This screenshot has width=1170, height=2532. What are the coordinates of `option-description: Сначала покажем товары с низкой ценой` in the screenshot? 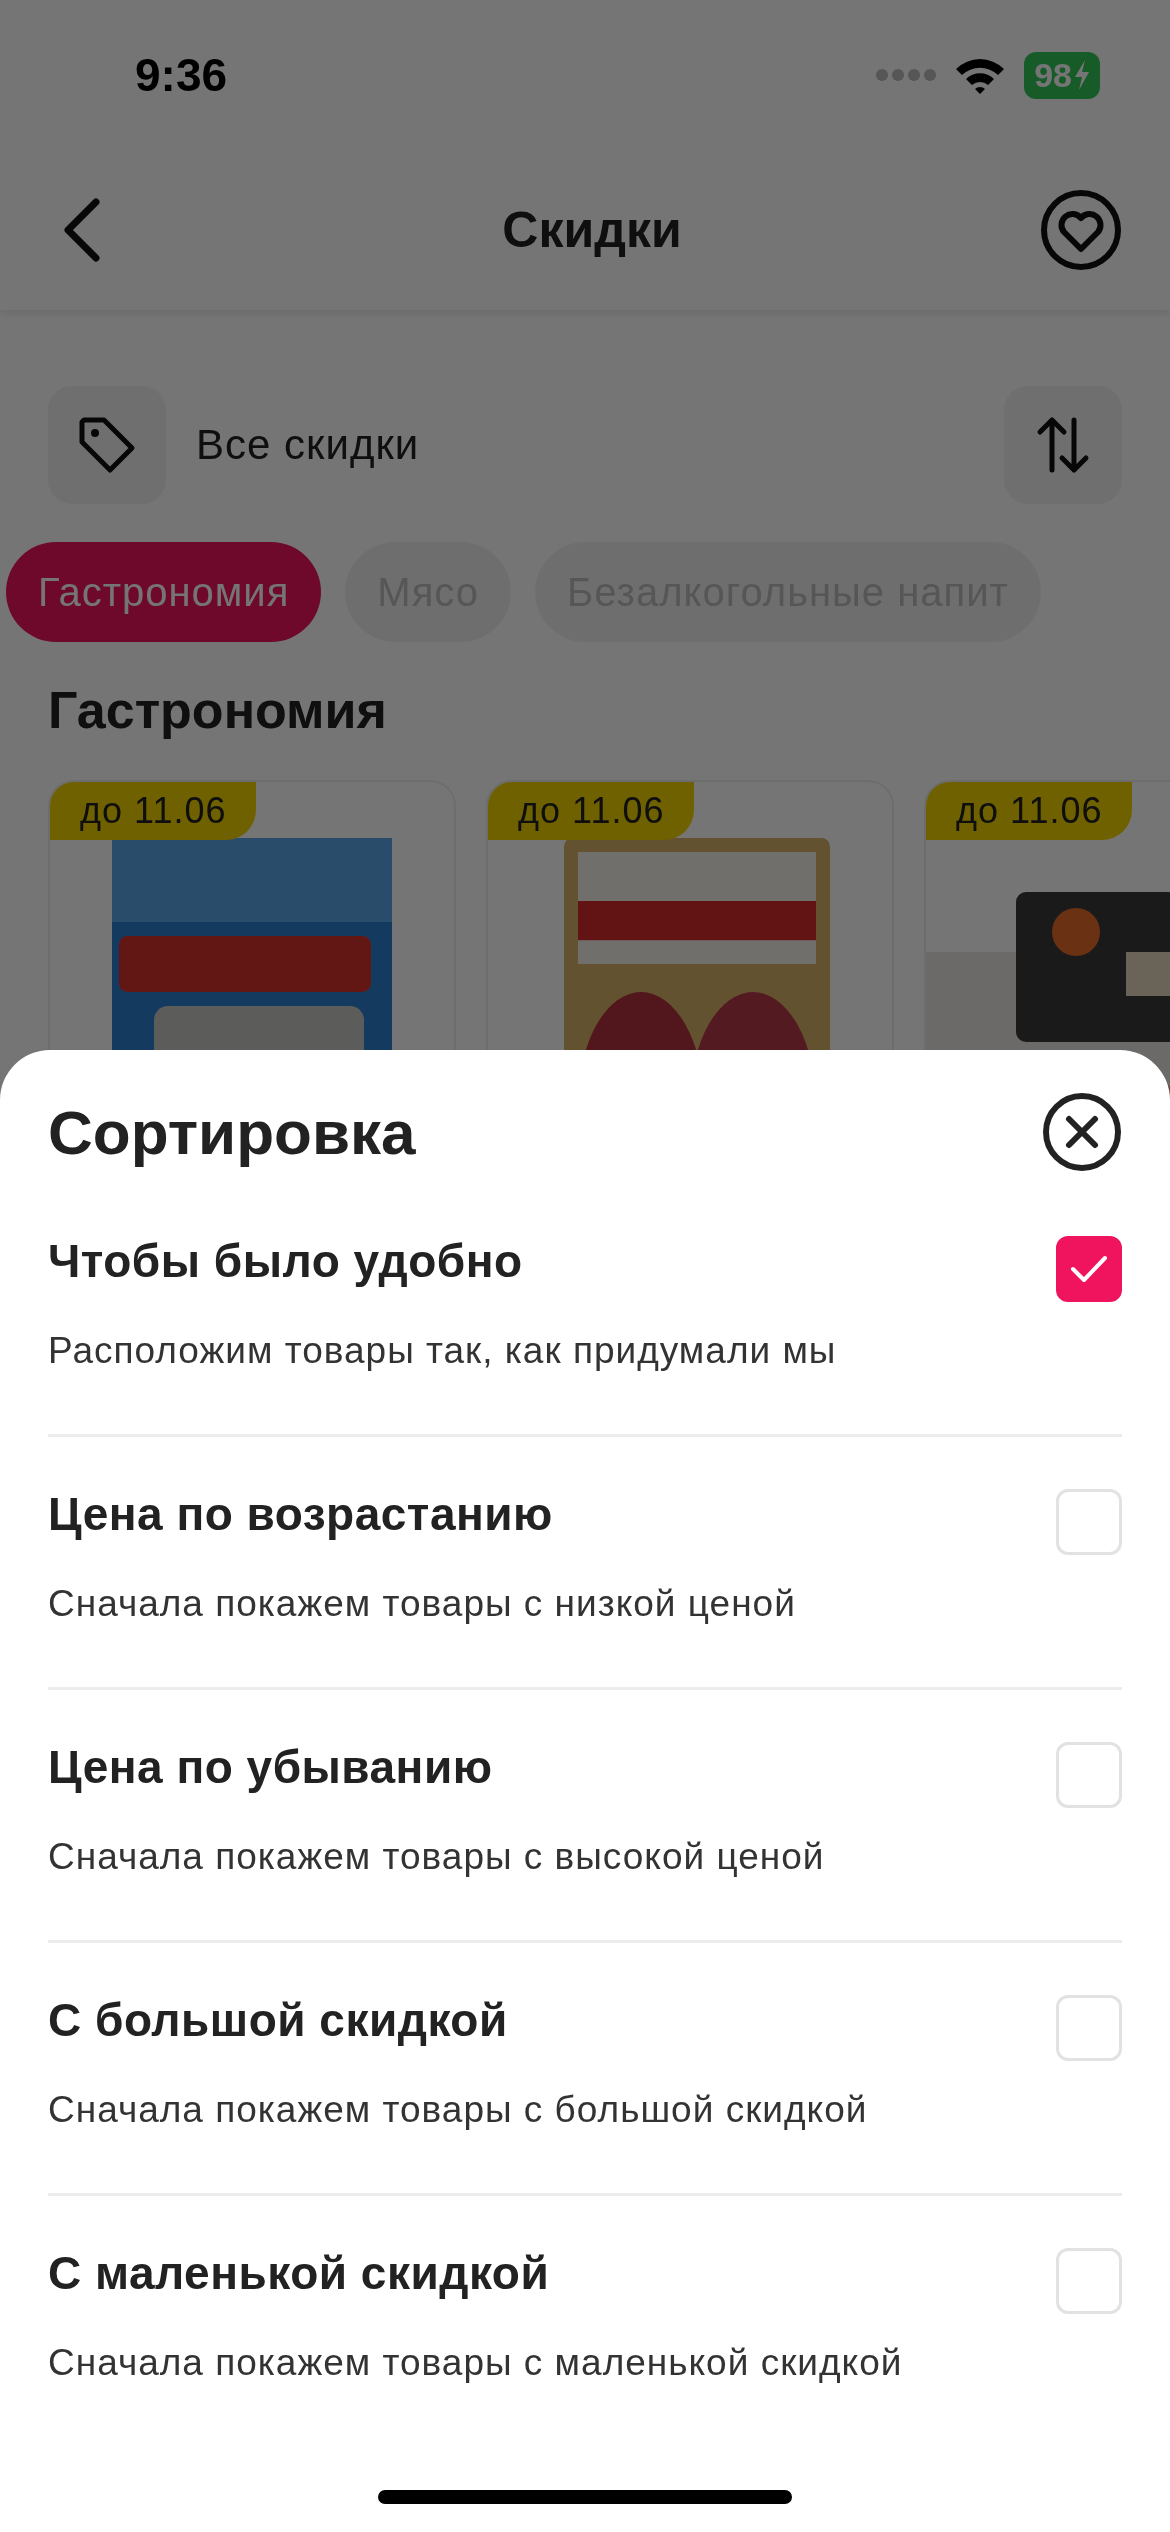 It's located at (422, 1604).